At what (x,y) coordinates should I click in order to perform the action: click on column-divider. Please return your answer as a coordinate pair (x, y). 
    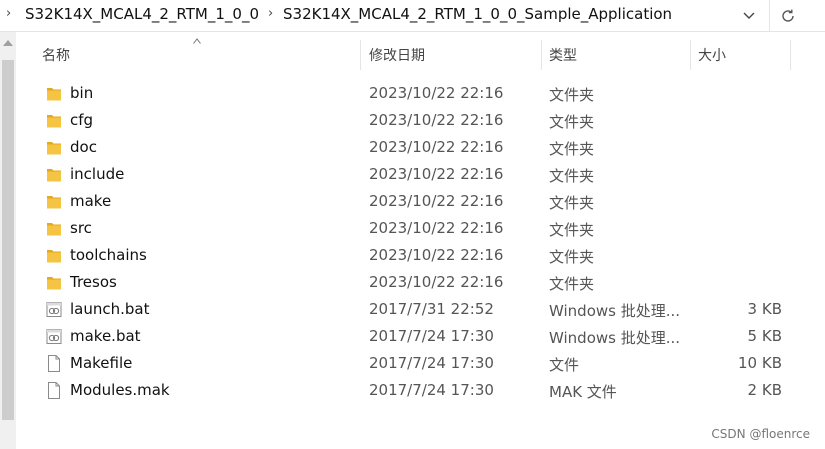
    Looking at the image, I should click on (790, 55).